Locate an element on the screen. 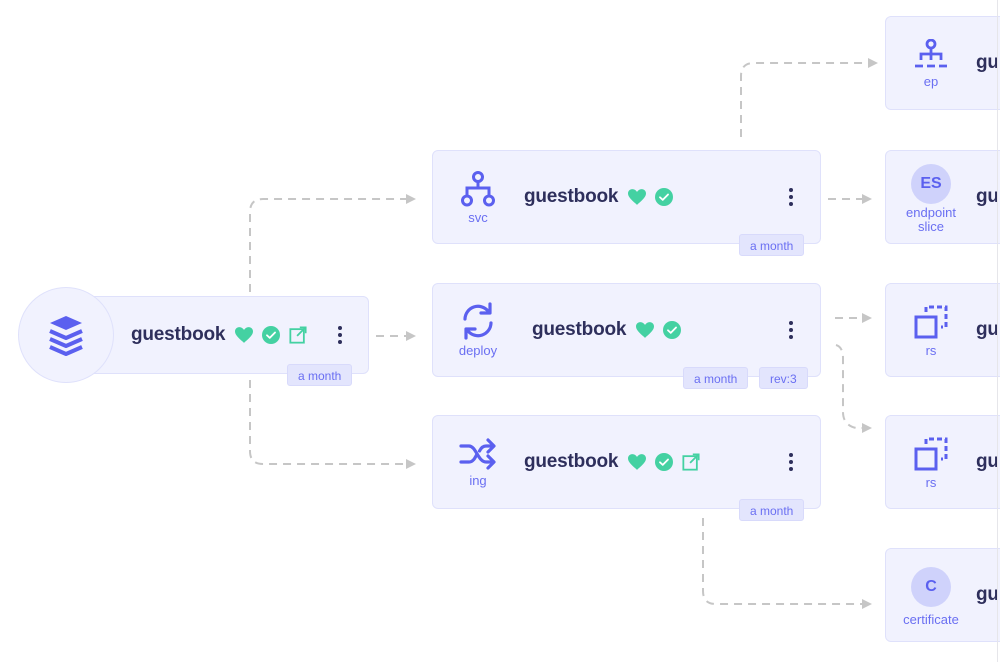  edge-root-ing is located at coordinates (332, 424).